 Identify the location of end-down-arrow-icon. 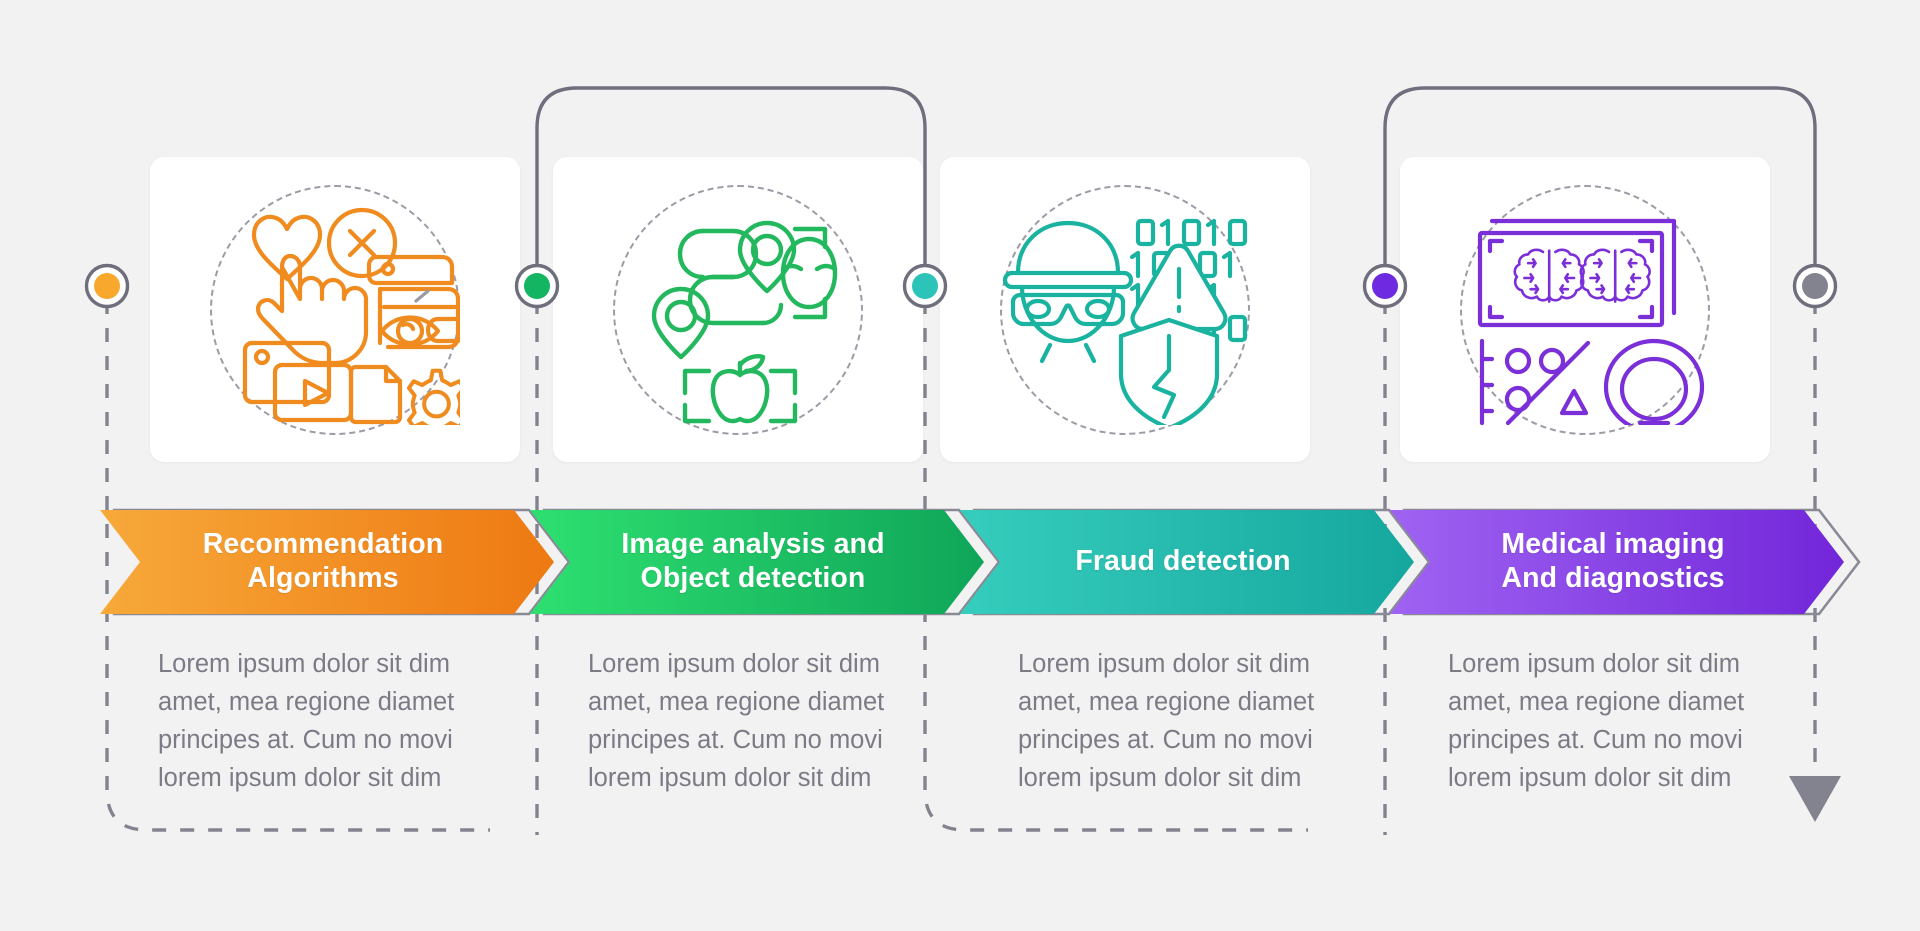
(1815, 799).